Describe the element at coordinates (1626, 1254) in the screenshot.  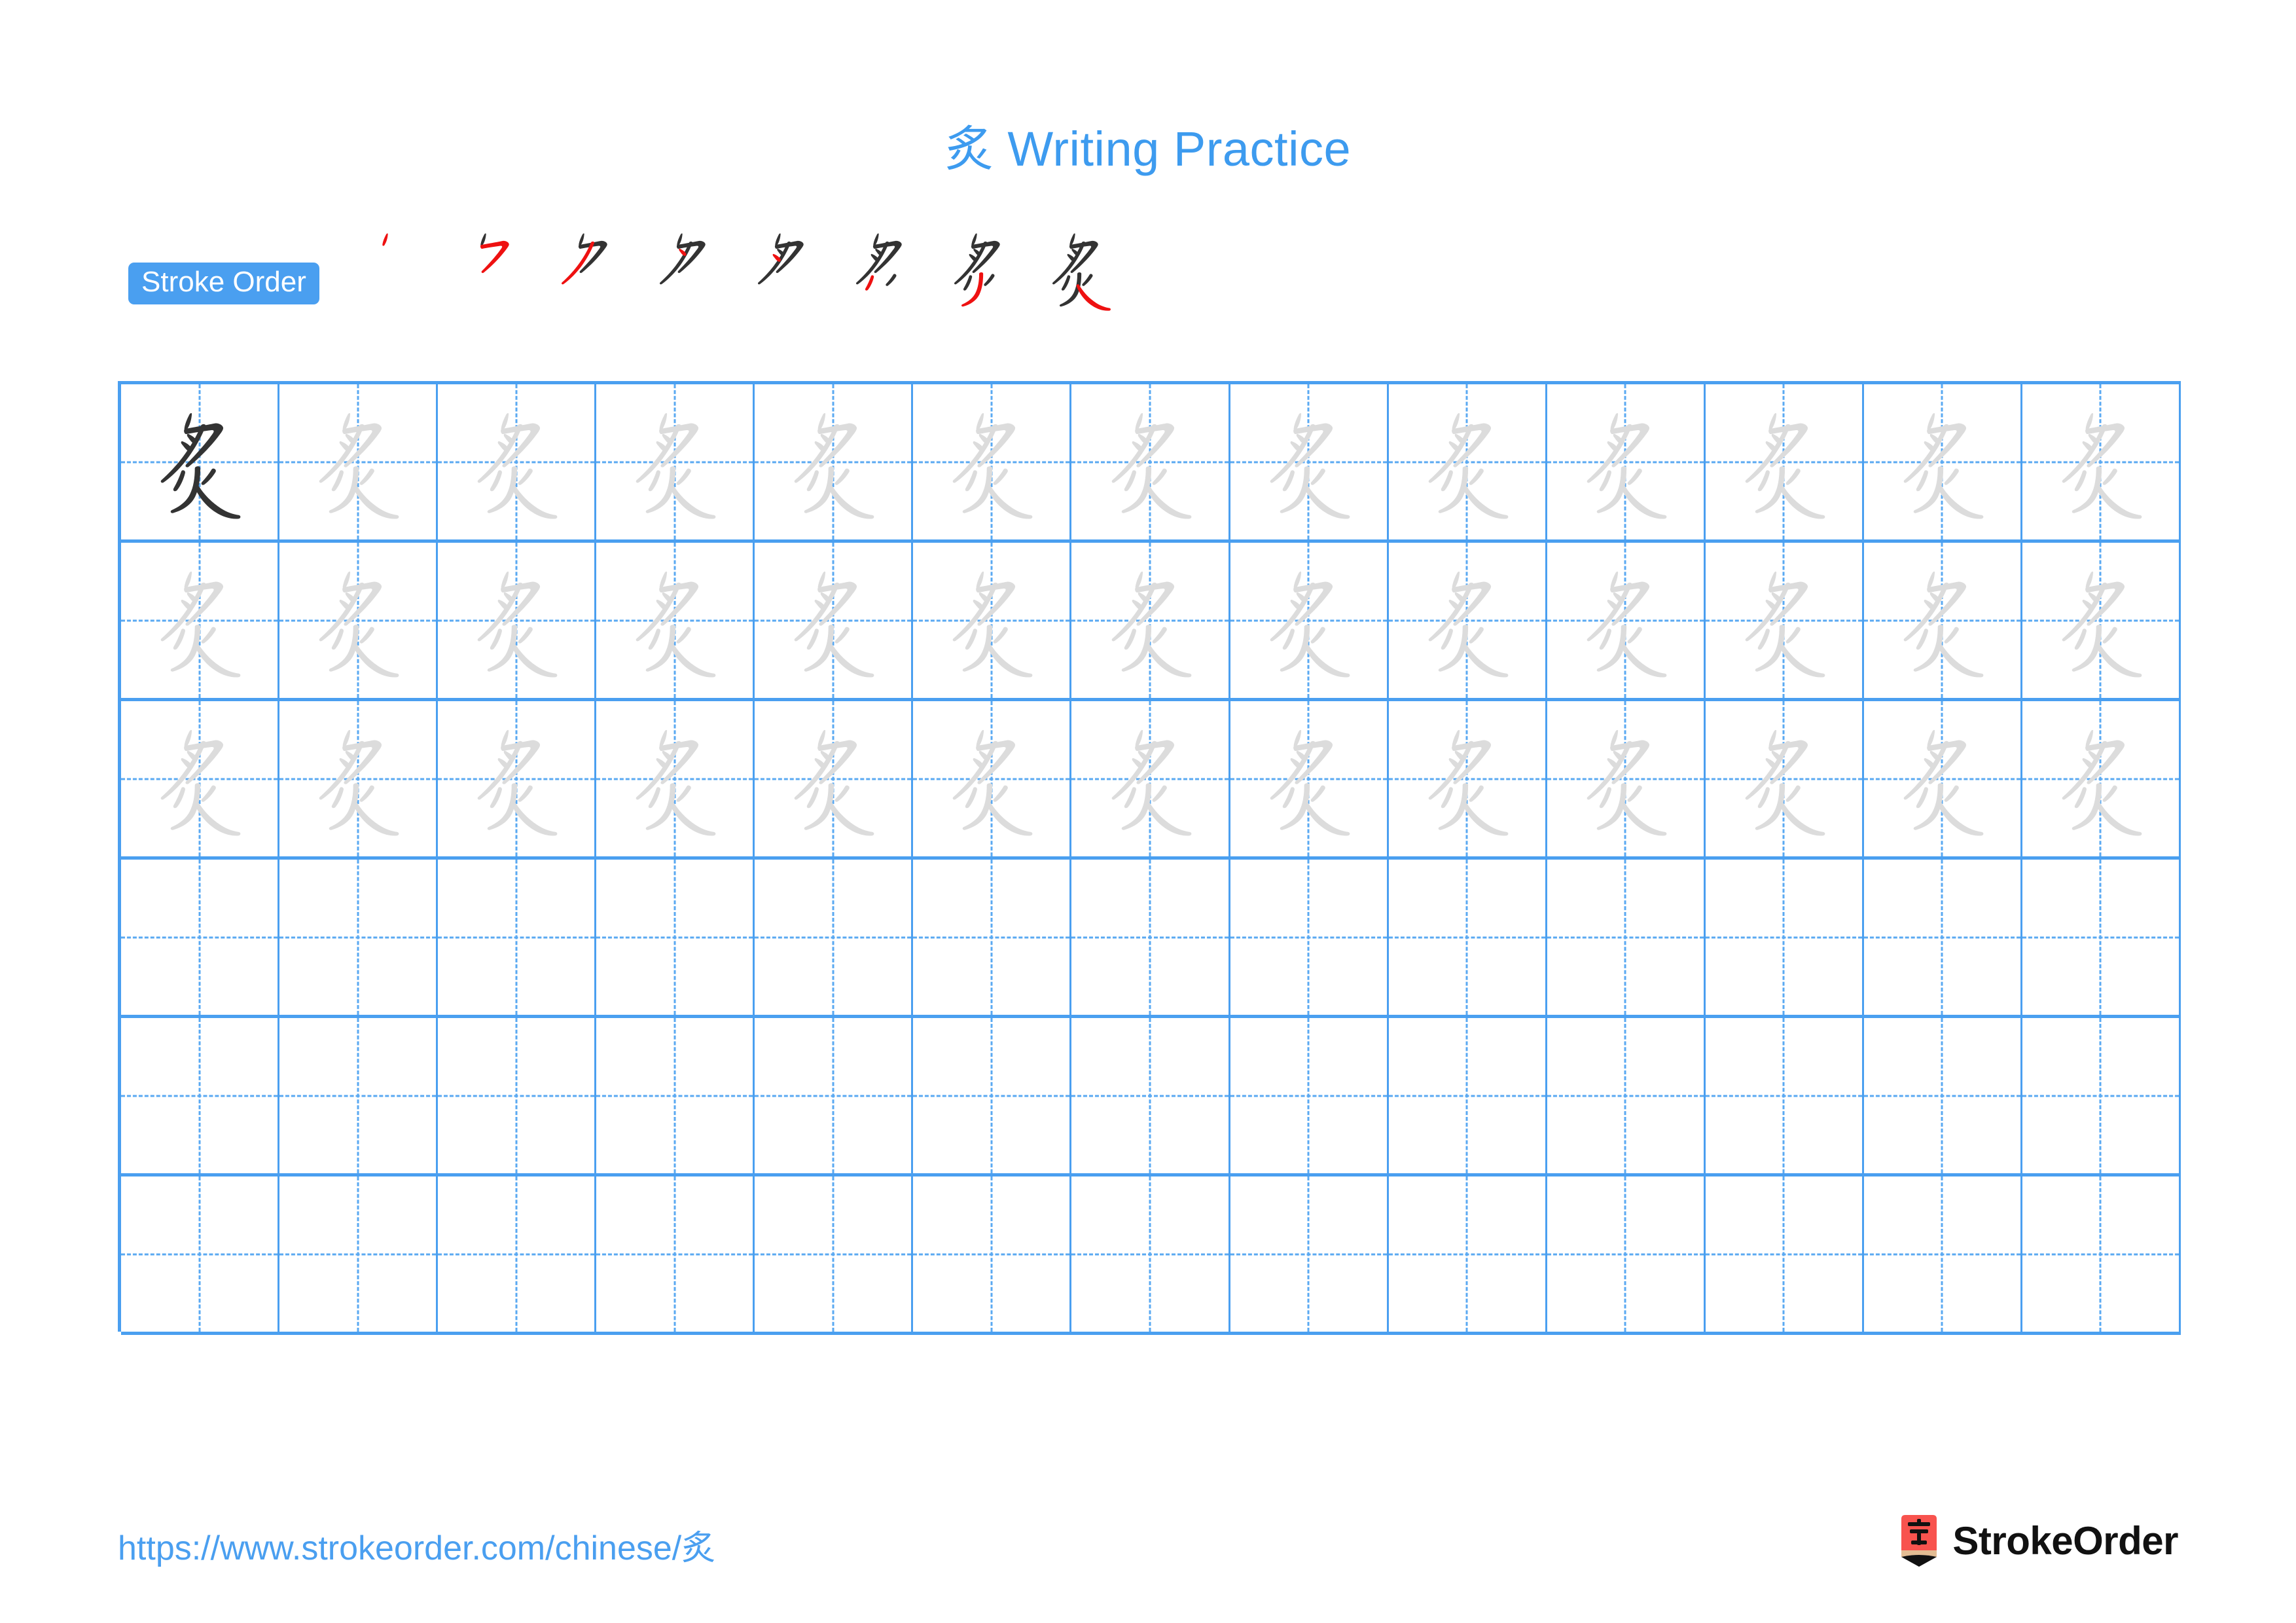
I see `practice-cell-r6-c10` at that location.